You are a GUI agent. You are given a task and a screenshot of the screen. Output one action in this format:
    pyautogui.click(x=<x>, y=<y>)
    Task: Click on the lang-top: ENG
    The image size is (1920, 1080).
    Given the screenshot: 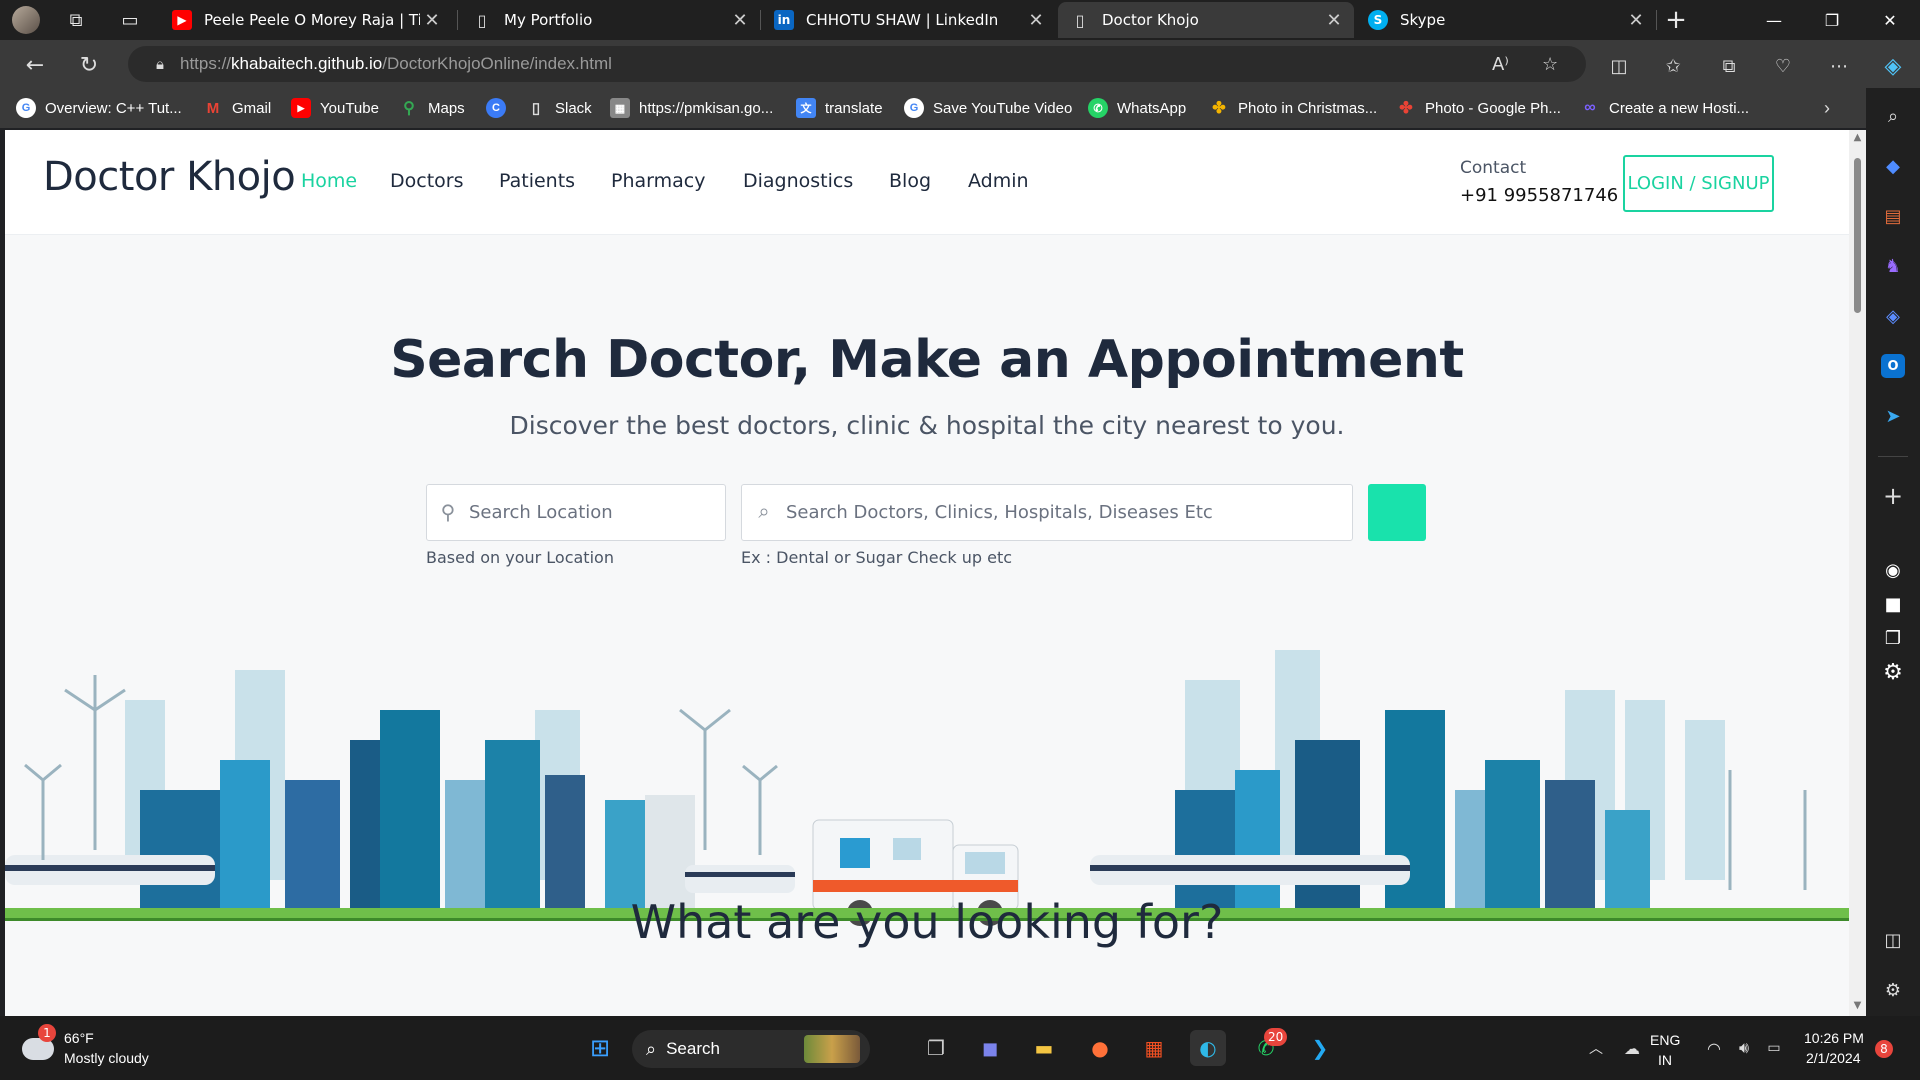 What is the action you would take?
    pyautogui.click(x=1665, y=1040)
    